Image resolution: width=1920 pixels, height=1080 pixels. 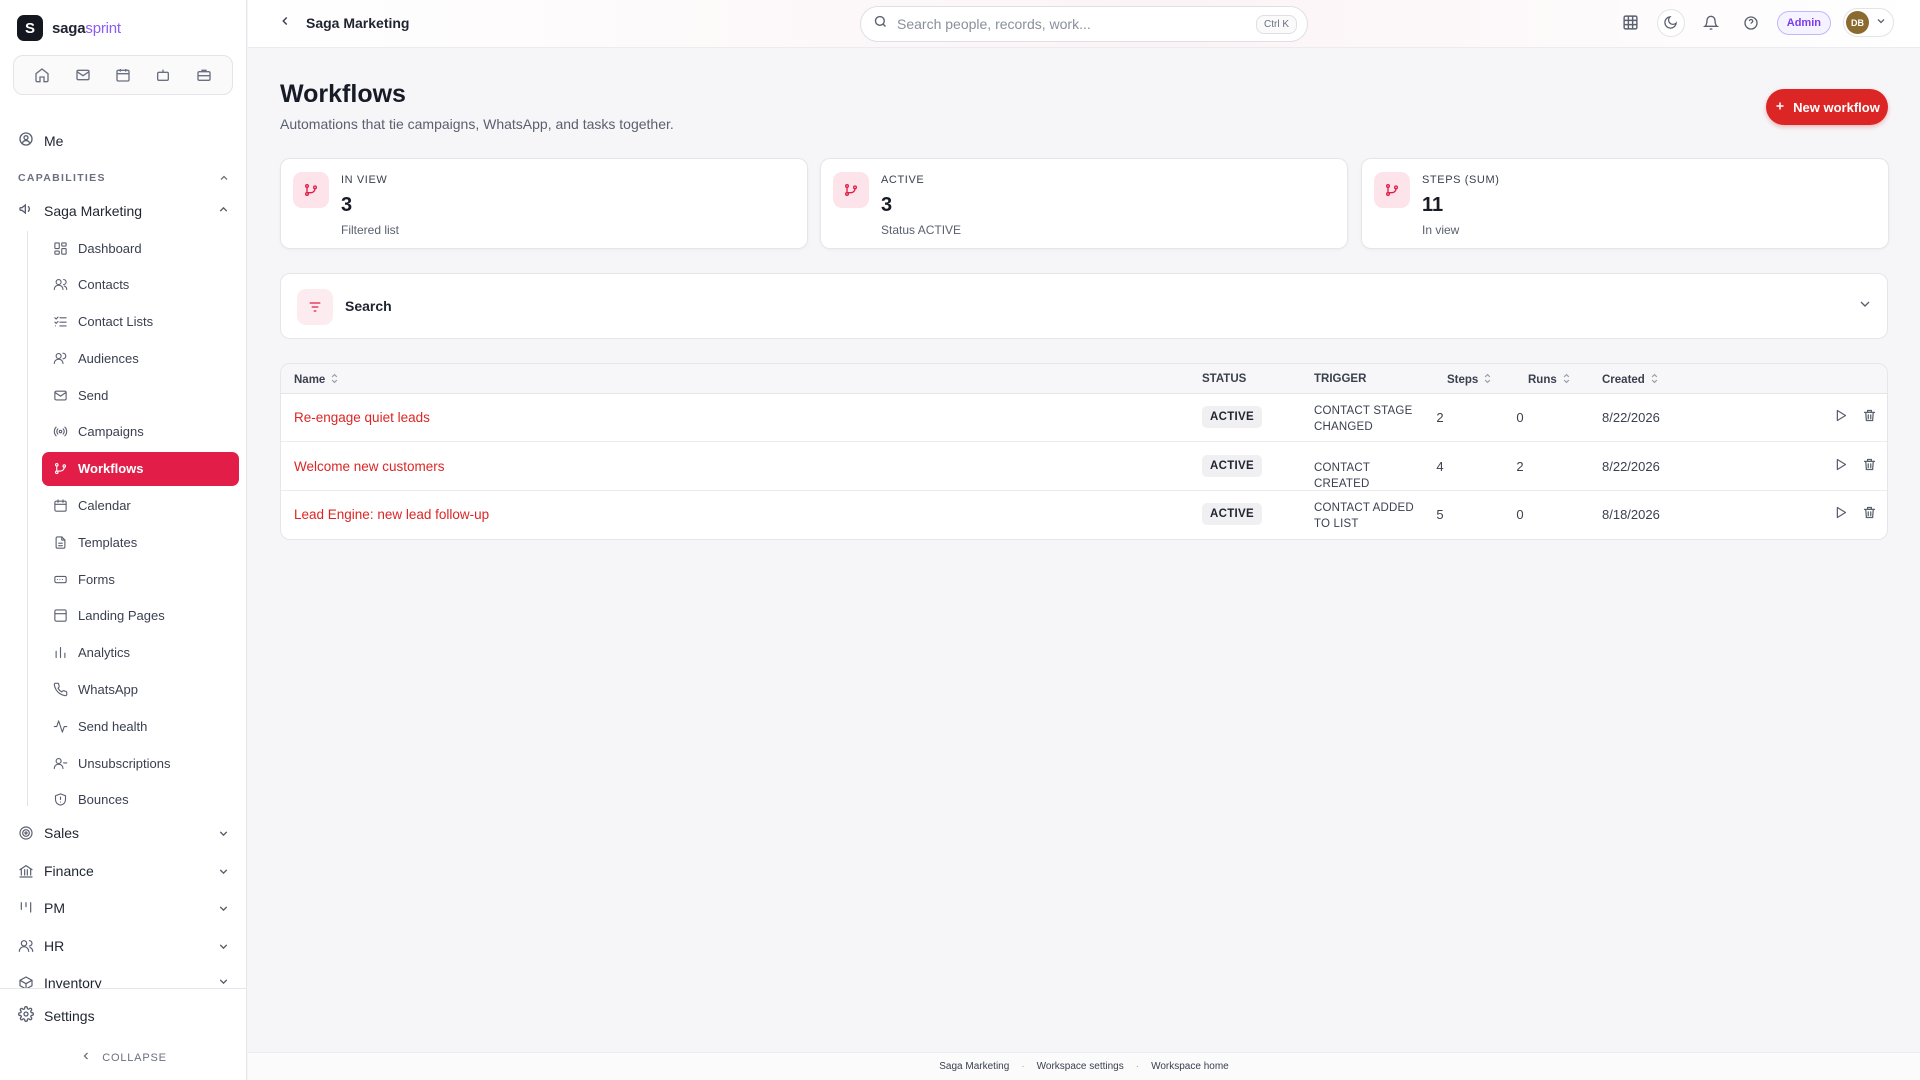 I want to click on sidebar-item-campaigns: Campaigns, so click(x=140, y=432).